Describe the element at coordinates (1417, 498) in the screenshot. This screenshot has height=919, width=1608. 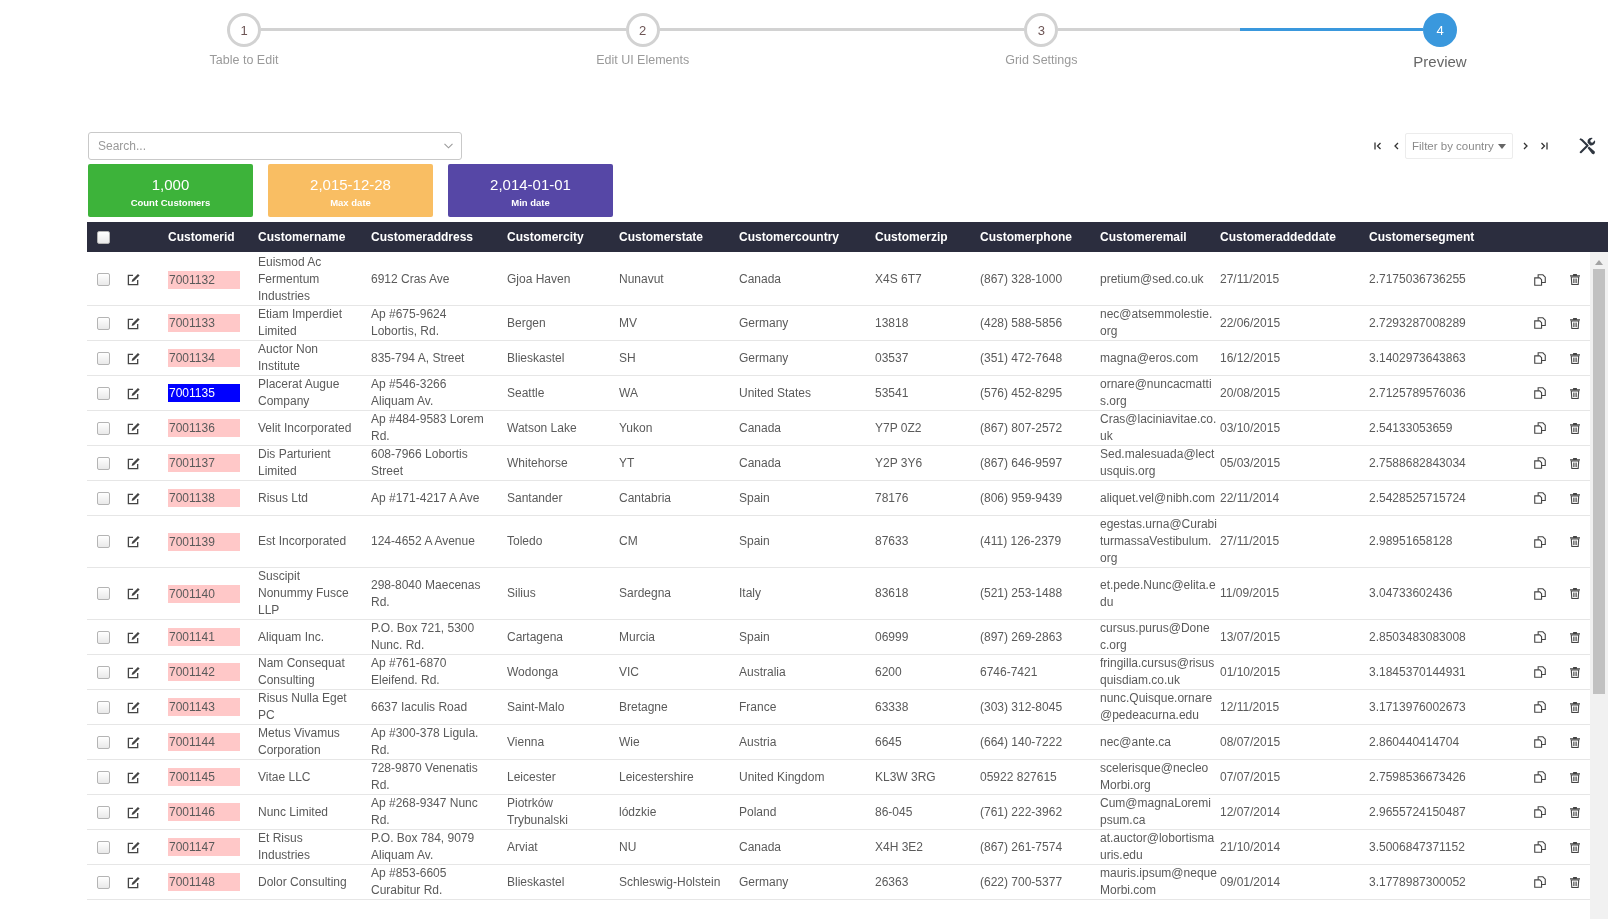
I see `table-cell-text: 2.5428525715724` at that location.